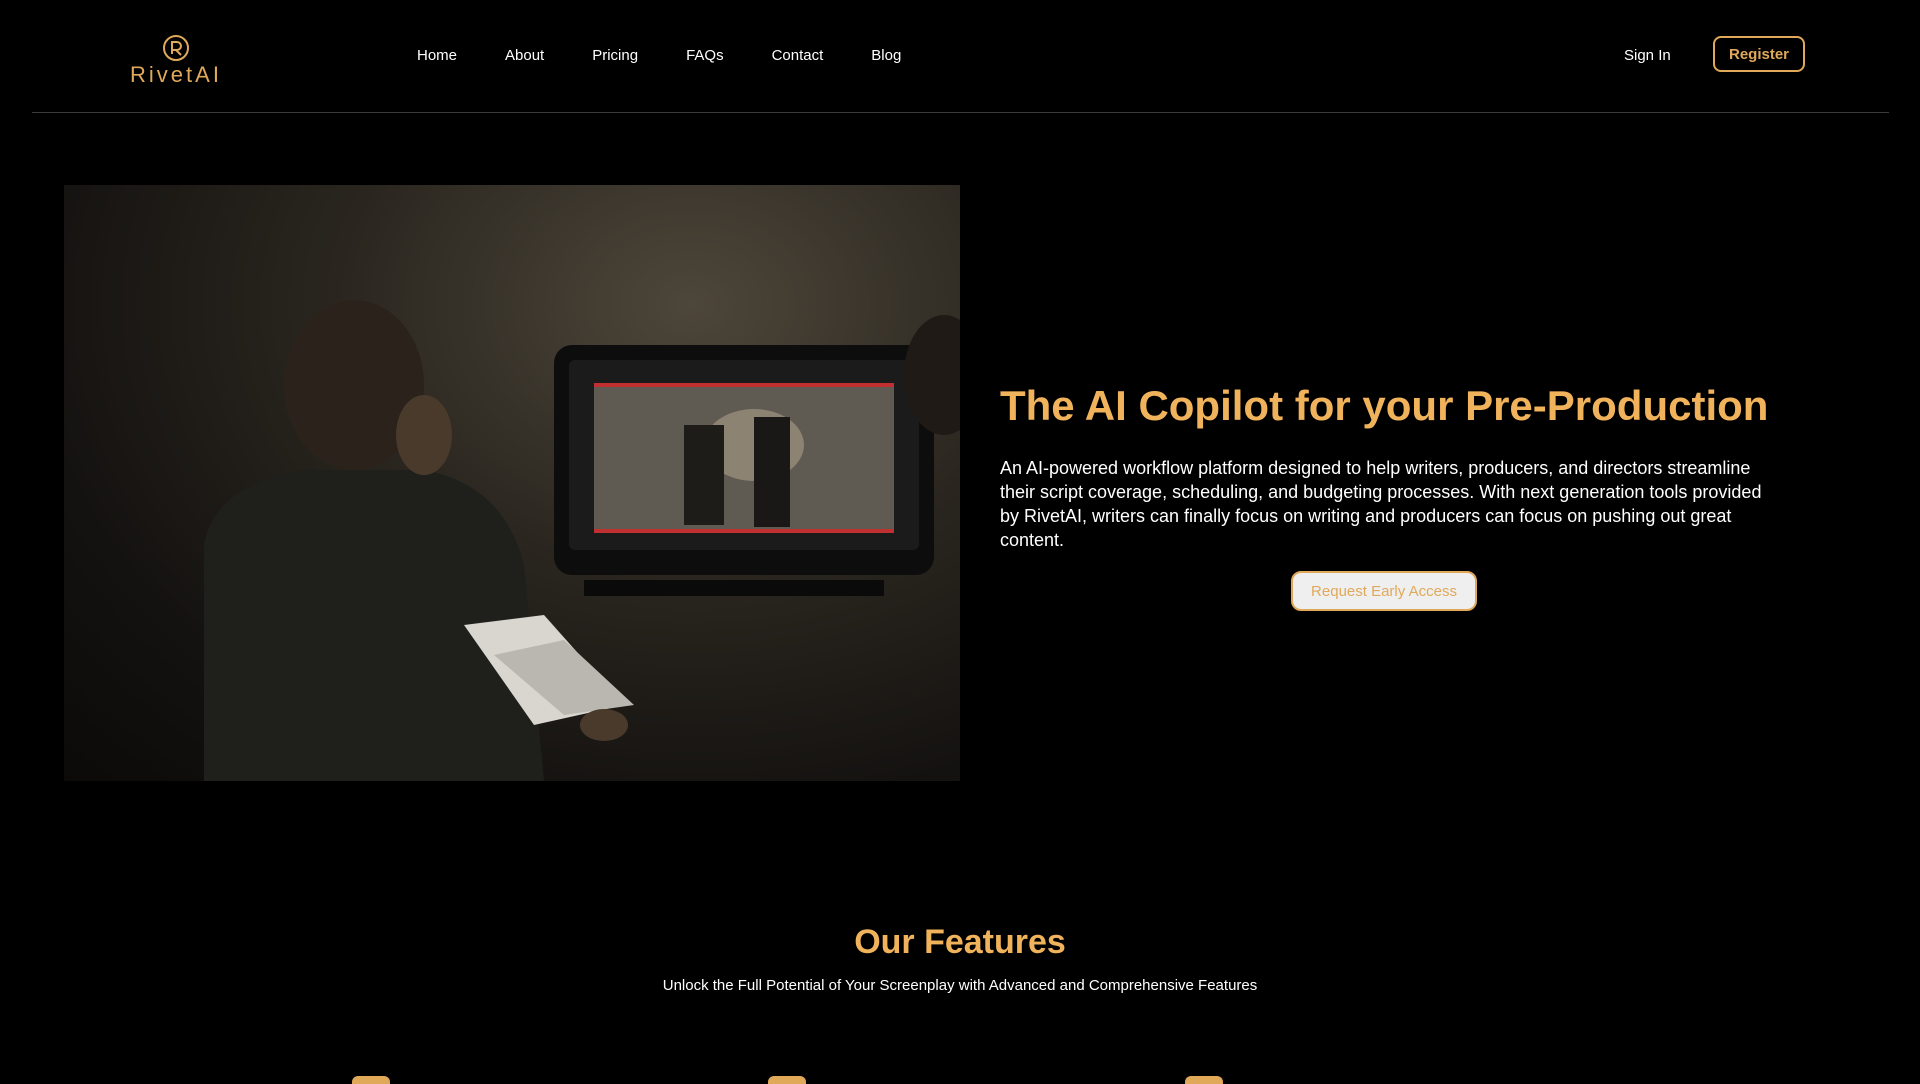 Image resolution: width=1920 pixels, height=1084 pixels. I want to click on nav-blog: Blog, so click(886, 56).